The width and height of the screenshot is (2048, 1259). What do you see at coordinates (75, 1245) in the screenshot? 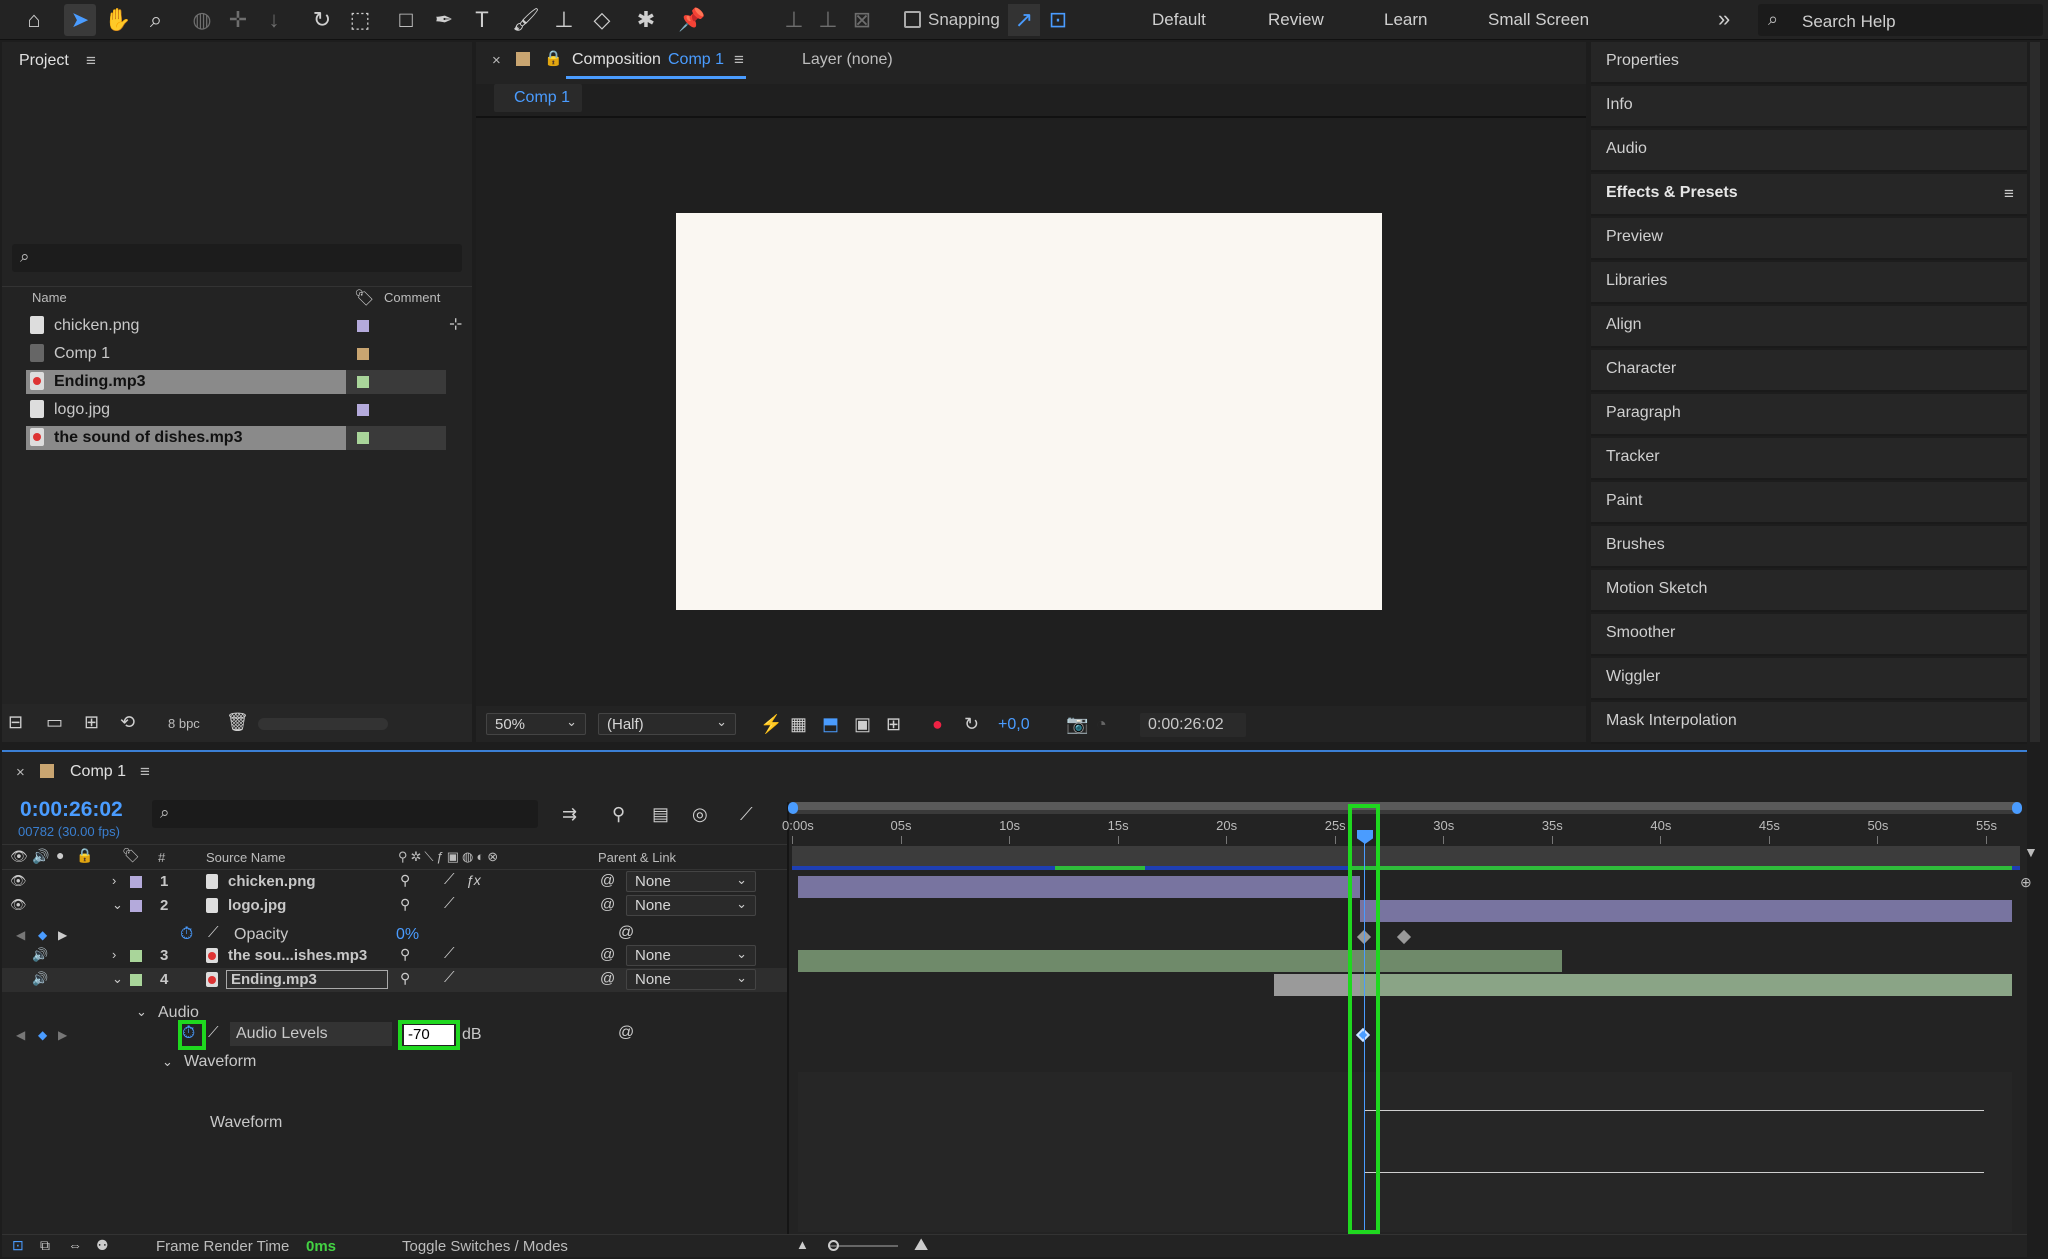
I see `in-out-toggle-icon: ⇔` at bounding box center [75, 1245].